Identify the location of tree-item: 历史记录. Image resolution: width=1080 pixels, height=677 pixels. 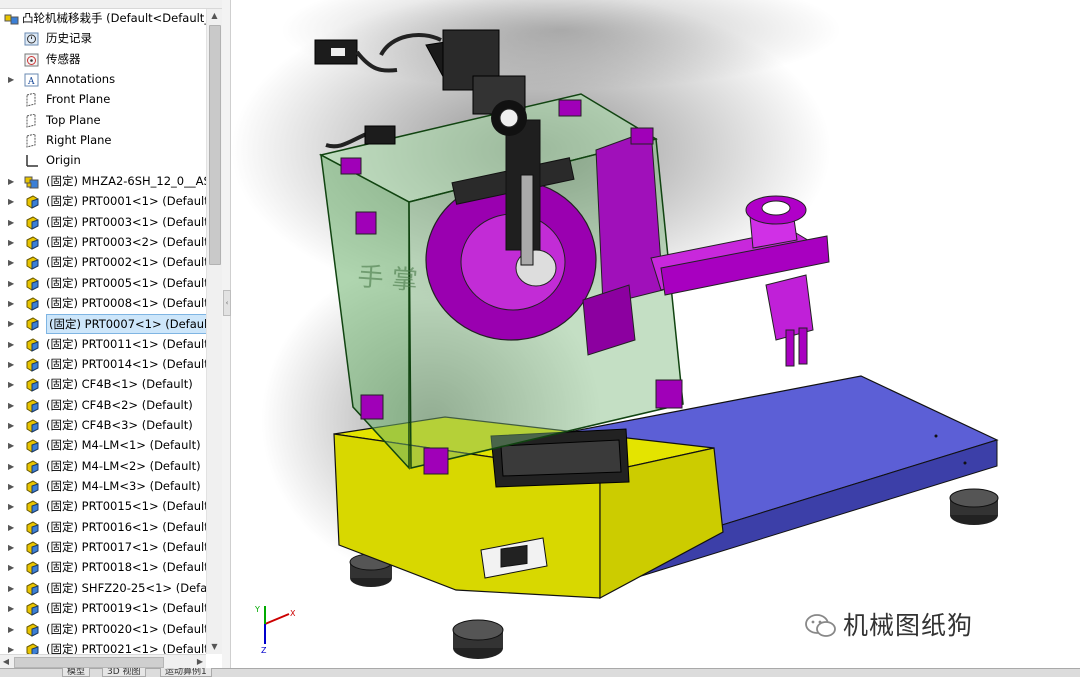
(103, 39).